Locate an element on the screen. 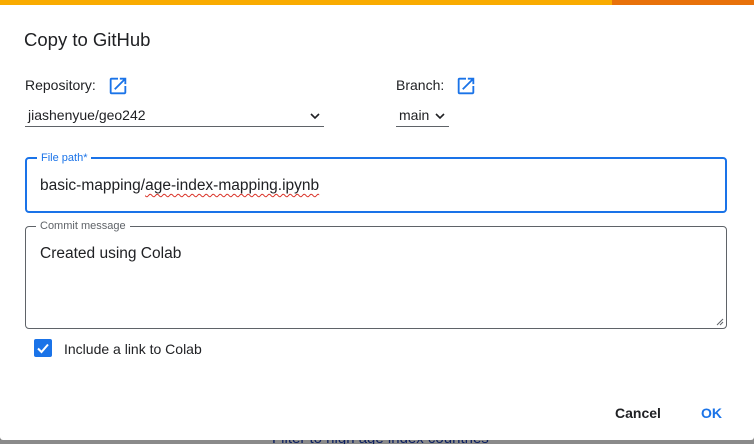 This screenshot has height=444, width=754. branch-select: main is located at coordinates (422, 116).